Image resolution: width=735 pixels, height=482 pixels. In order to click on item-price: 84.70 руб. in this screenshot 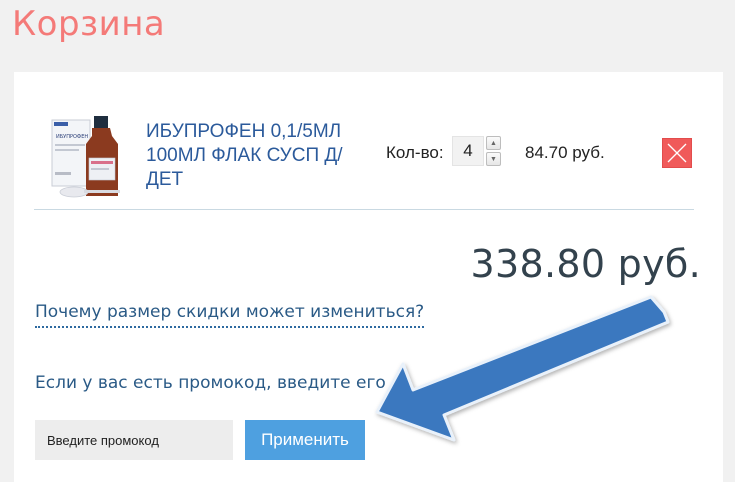, I will do `click(565, 152)`.